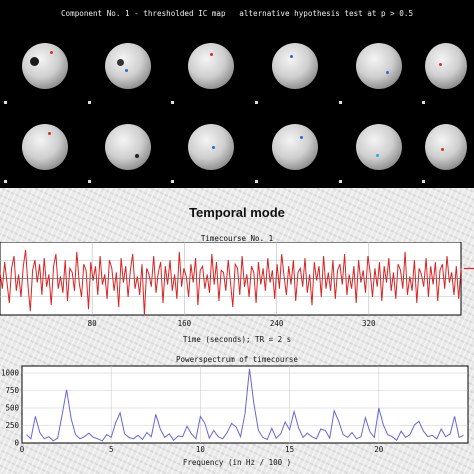 The image size is (474, 474). Describe the element at coordinates (277, 323) in the screenshot. I see `timecourse-tick-label: 240` at that location.